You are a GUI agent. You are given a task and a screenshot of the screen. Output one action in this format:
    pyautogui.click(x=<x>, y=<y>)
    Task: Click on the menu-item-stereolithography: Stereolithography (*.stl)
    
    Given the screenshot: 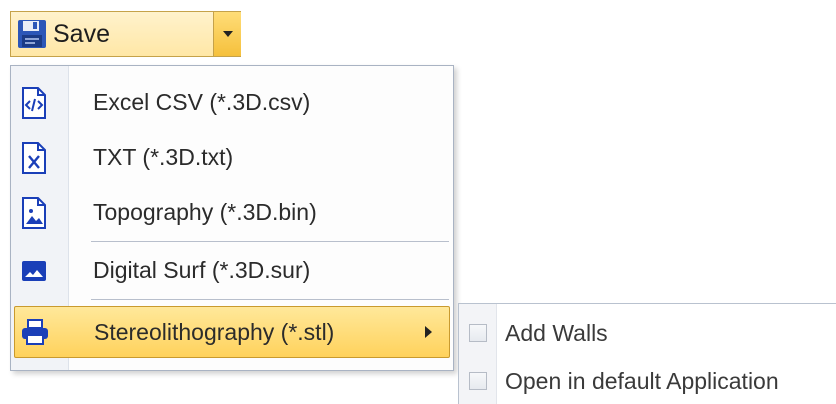 What is the action you would take?
    pyautogui.click(x=232, y=332)
    